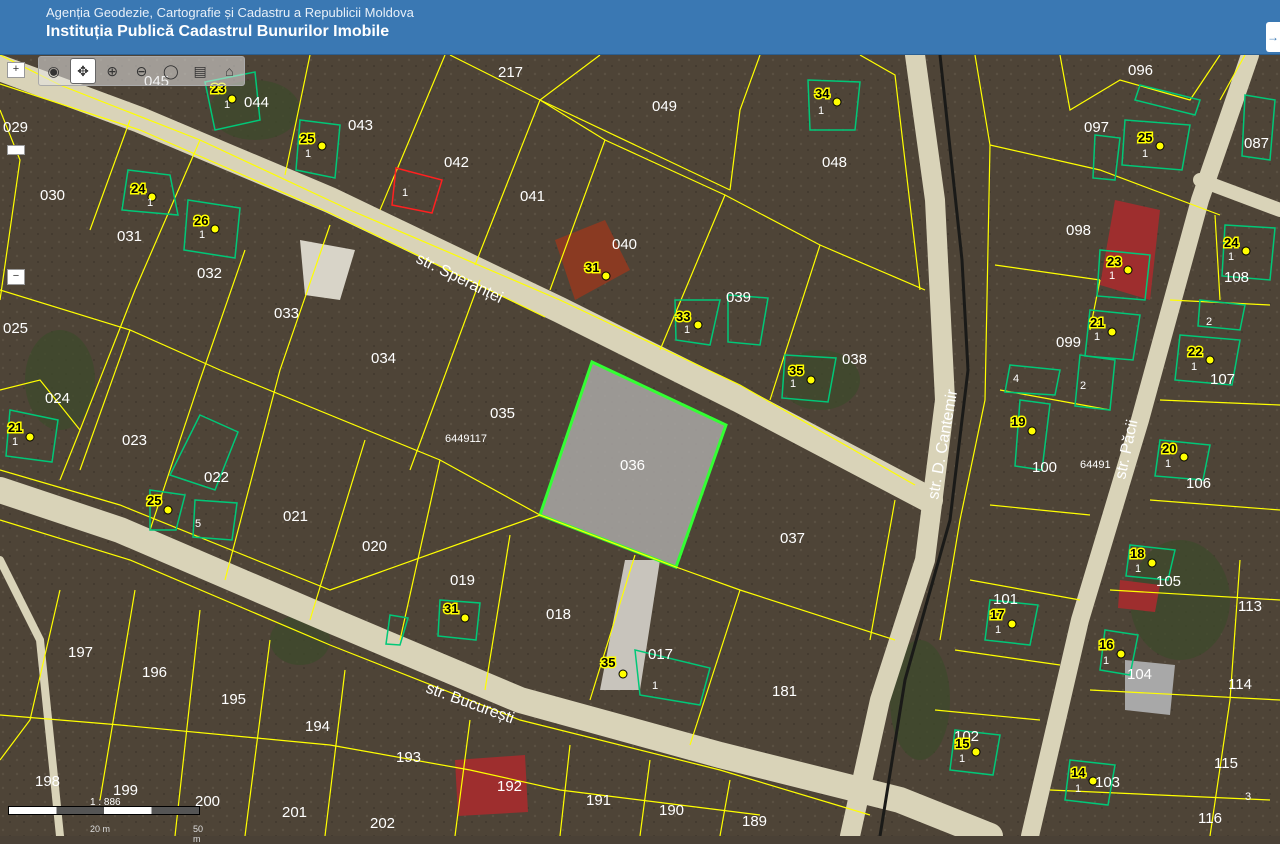 This screenshot has width=1280, height=844. What do you see at coordinates (1114, 261) in the screenshot?
I see `house-number: 23` at bounding box center [1114, 261].